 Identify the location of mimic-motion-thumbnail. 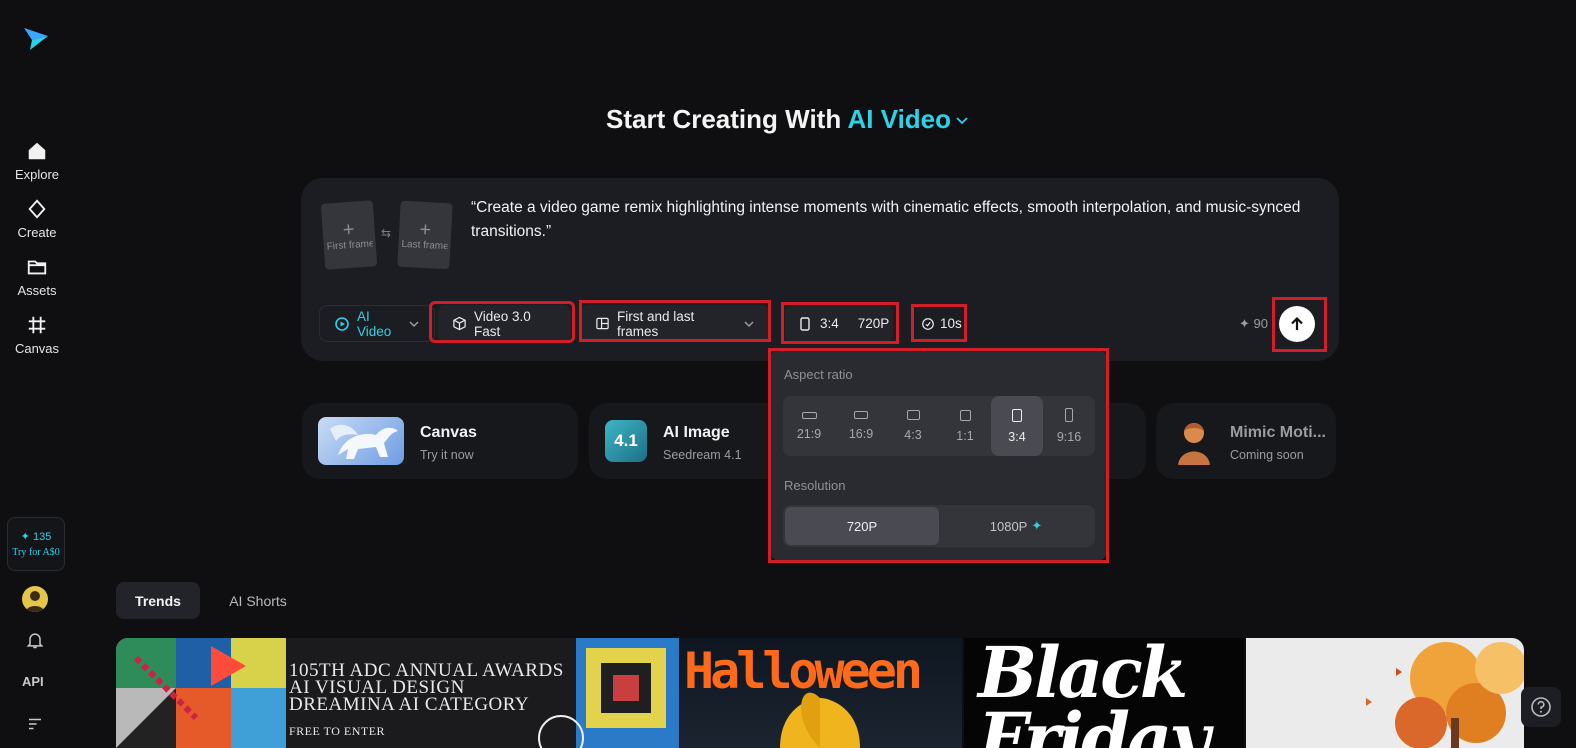
(1194, 441).